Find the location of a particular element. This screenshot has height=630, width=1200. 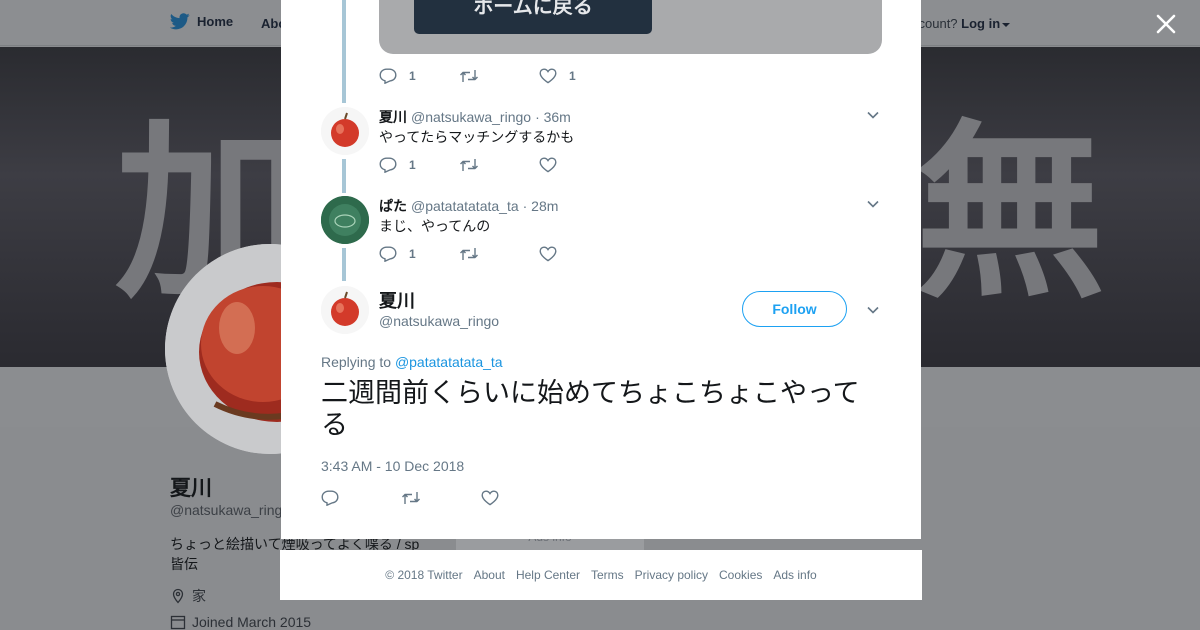

nav-account-area: ccount? Log in is located at coordinates (961, 23).